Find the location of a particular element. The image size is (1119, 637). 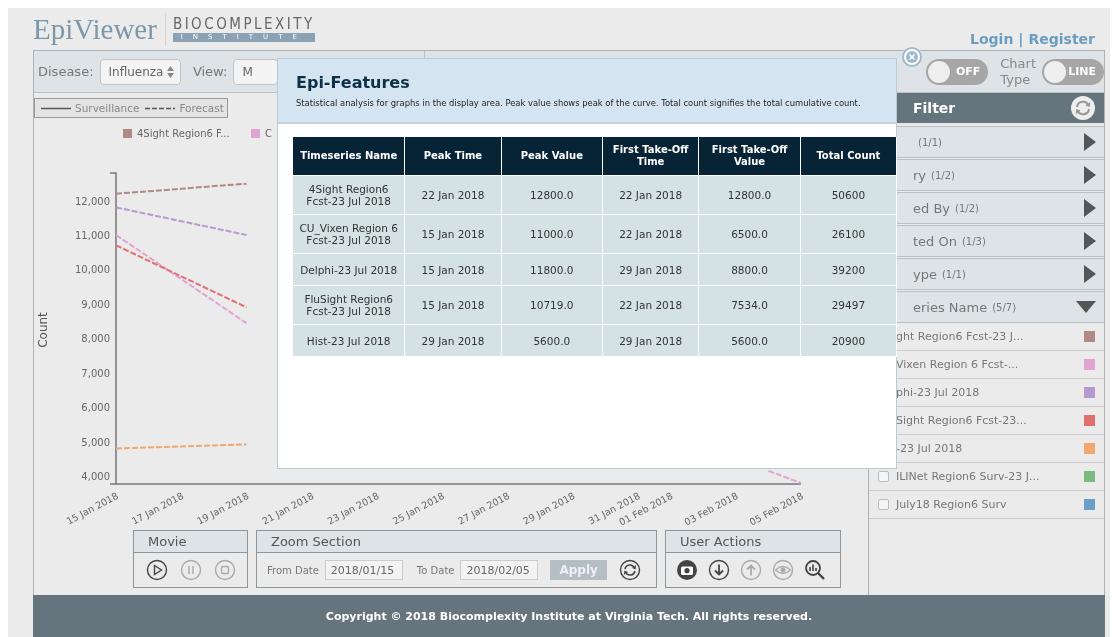

section-label: ed By is located at coordinates (931, 208).